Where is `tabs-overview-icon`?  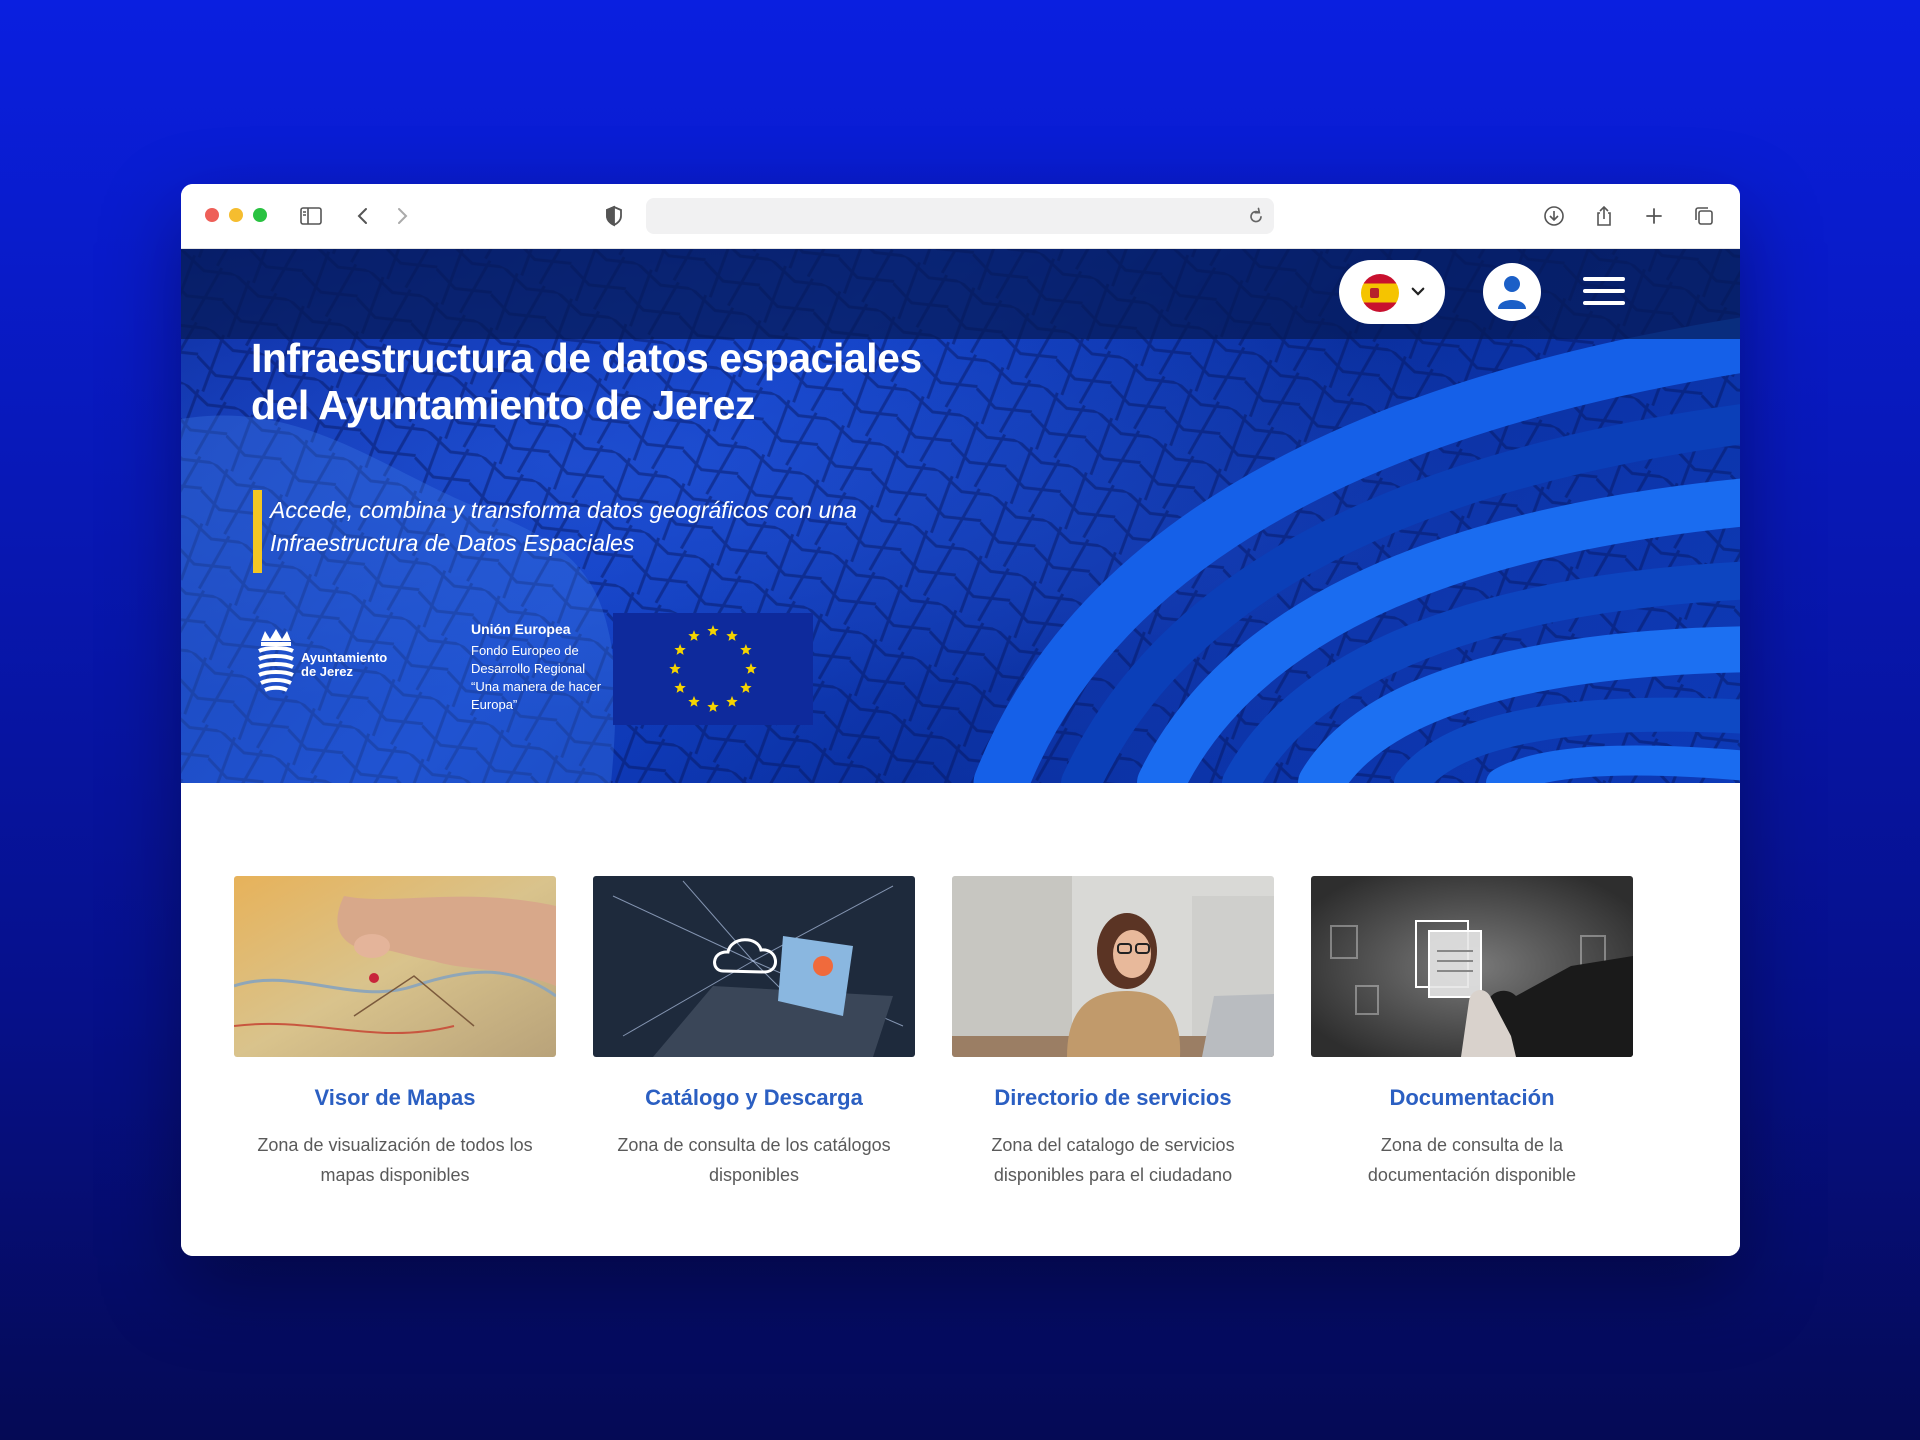 tabs-overview-icon is located at coordinates (1704, 216).